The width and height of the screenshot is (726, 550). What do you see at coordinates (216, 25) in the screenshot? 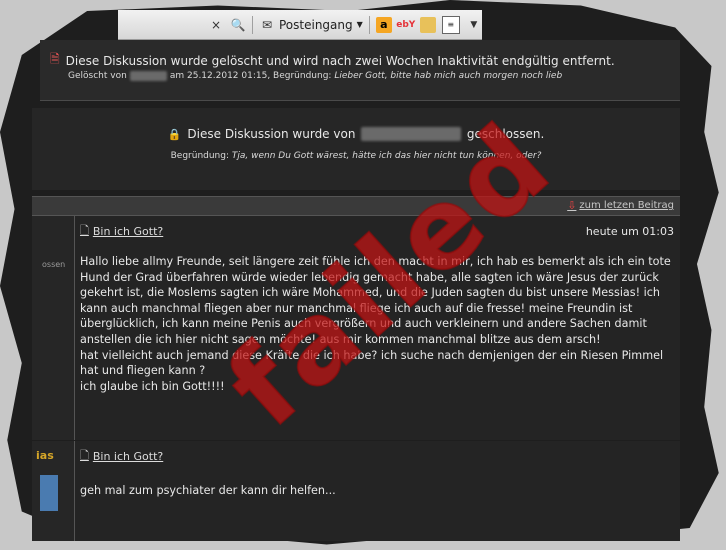
I see `close-icon: ×` at bounding box center [216, 25].